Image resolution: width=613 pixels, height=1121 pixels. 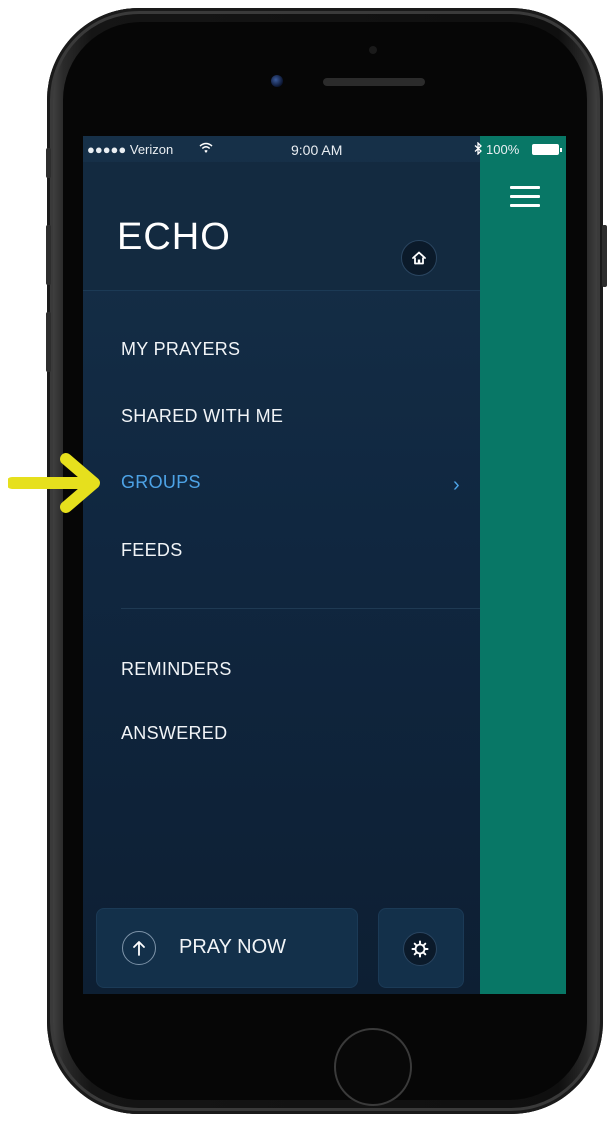 I want to click on mute-switch, so click(x=48, y=163).